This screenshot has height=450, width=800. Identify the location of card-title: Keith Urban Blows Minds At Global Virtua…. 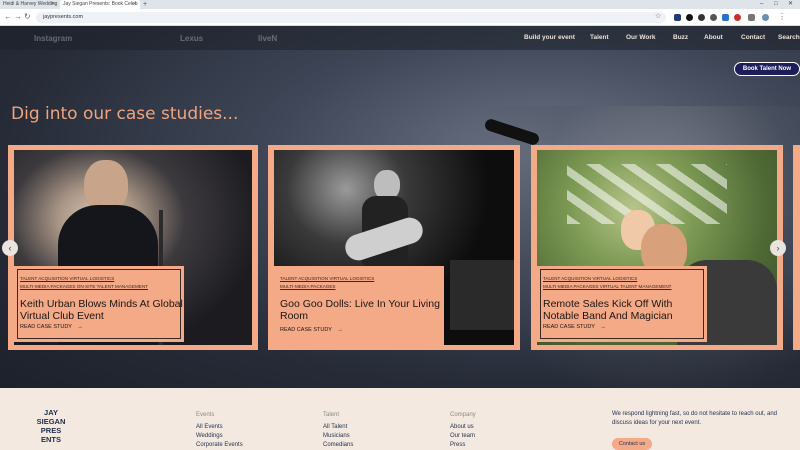
(102, 310).